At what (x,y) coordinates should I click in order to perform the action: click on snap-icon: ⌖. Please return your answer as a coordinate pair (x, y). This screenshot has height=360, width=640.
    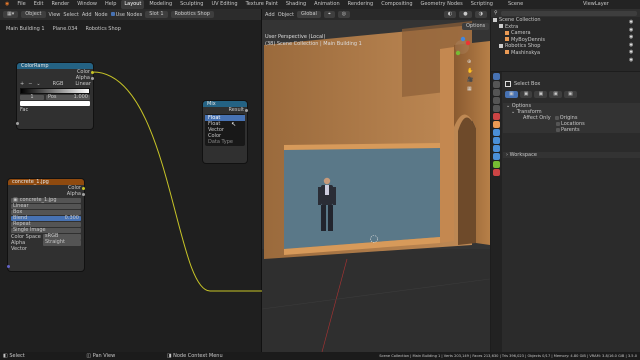
    Looking at the image, I should click on (329, 14).